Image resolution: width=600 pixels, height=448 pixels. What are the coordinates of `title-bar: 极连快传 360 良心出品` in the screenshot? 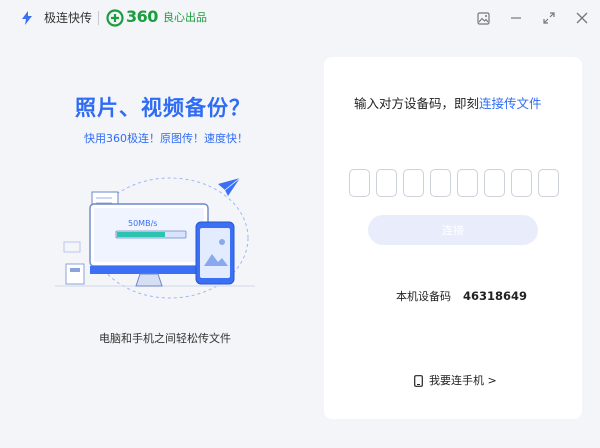 It's located at (300, 18).